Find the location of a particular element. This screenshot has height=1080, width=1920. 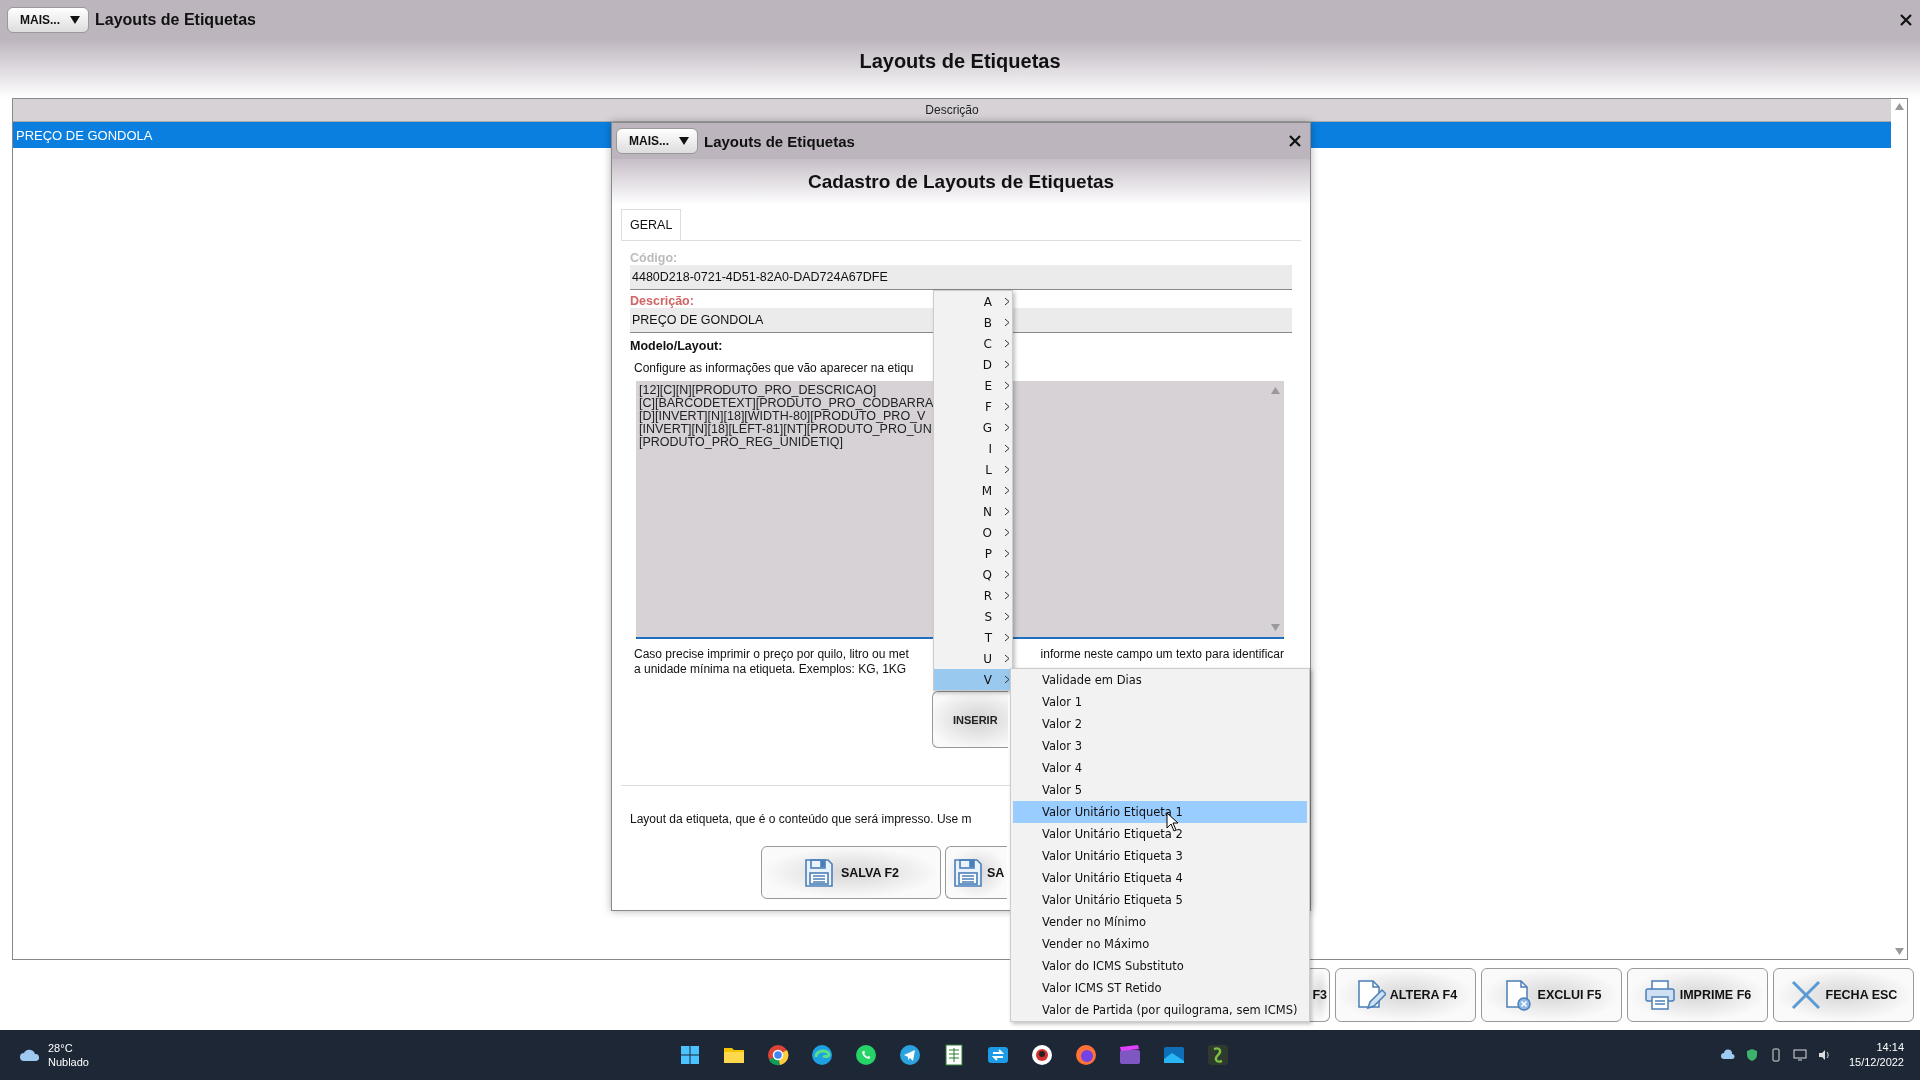

section-label: Modelo/Layout: is located at coordinates (676, 346).